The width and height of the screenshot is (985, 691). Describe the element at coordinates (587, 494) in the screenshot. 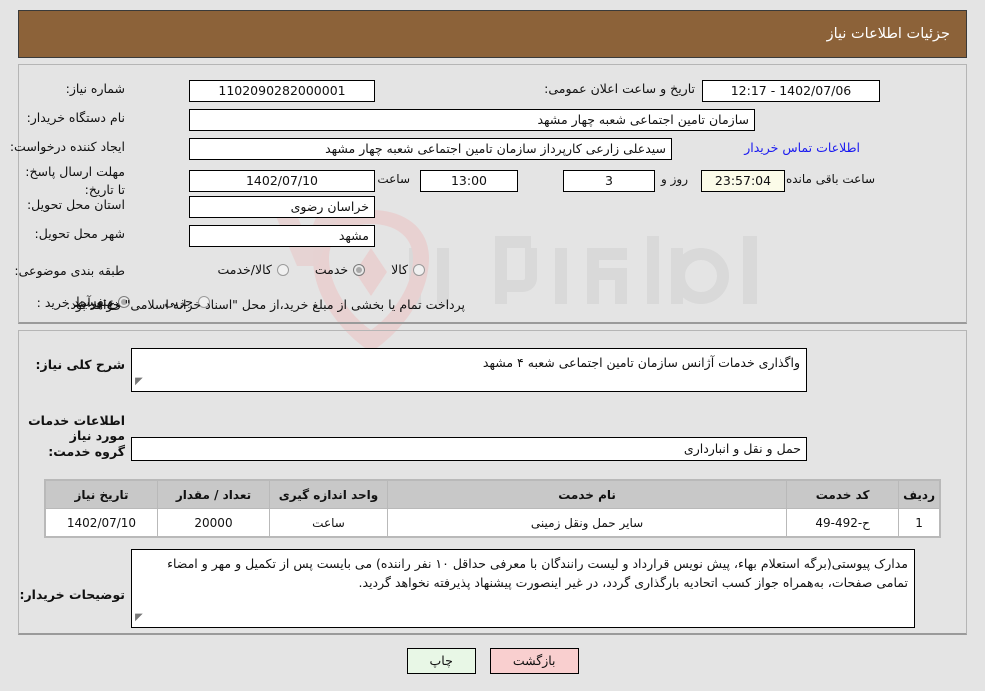

I see `th-service-name: نام خدمت` at that location.